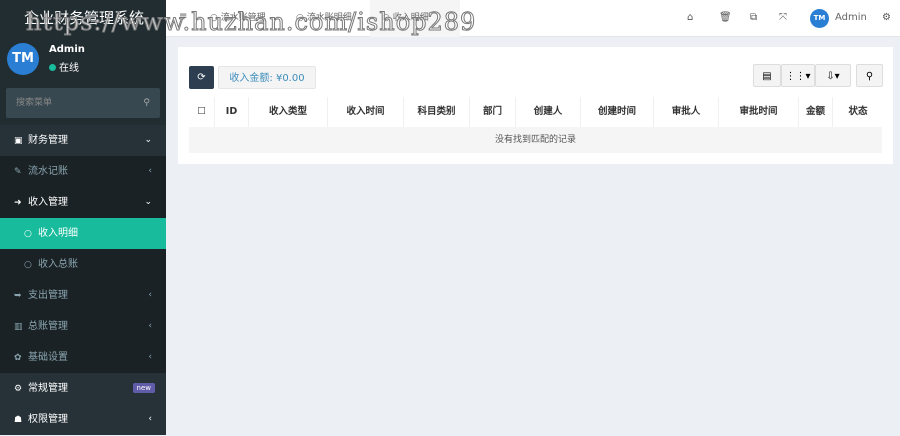 This screenshot has height=436, width=900. I want to click on menu-toggle-icon: ≡, so click(183, 16).